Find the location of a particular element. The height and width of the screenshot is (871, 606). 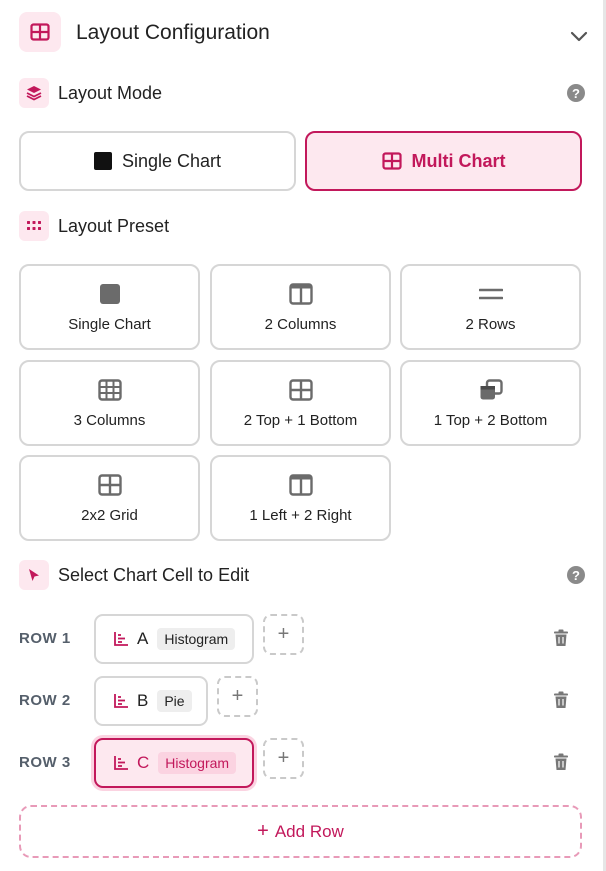

cell-letter: B is located at coordinates (143, 700).